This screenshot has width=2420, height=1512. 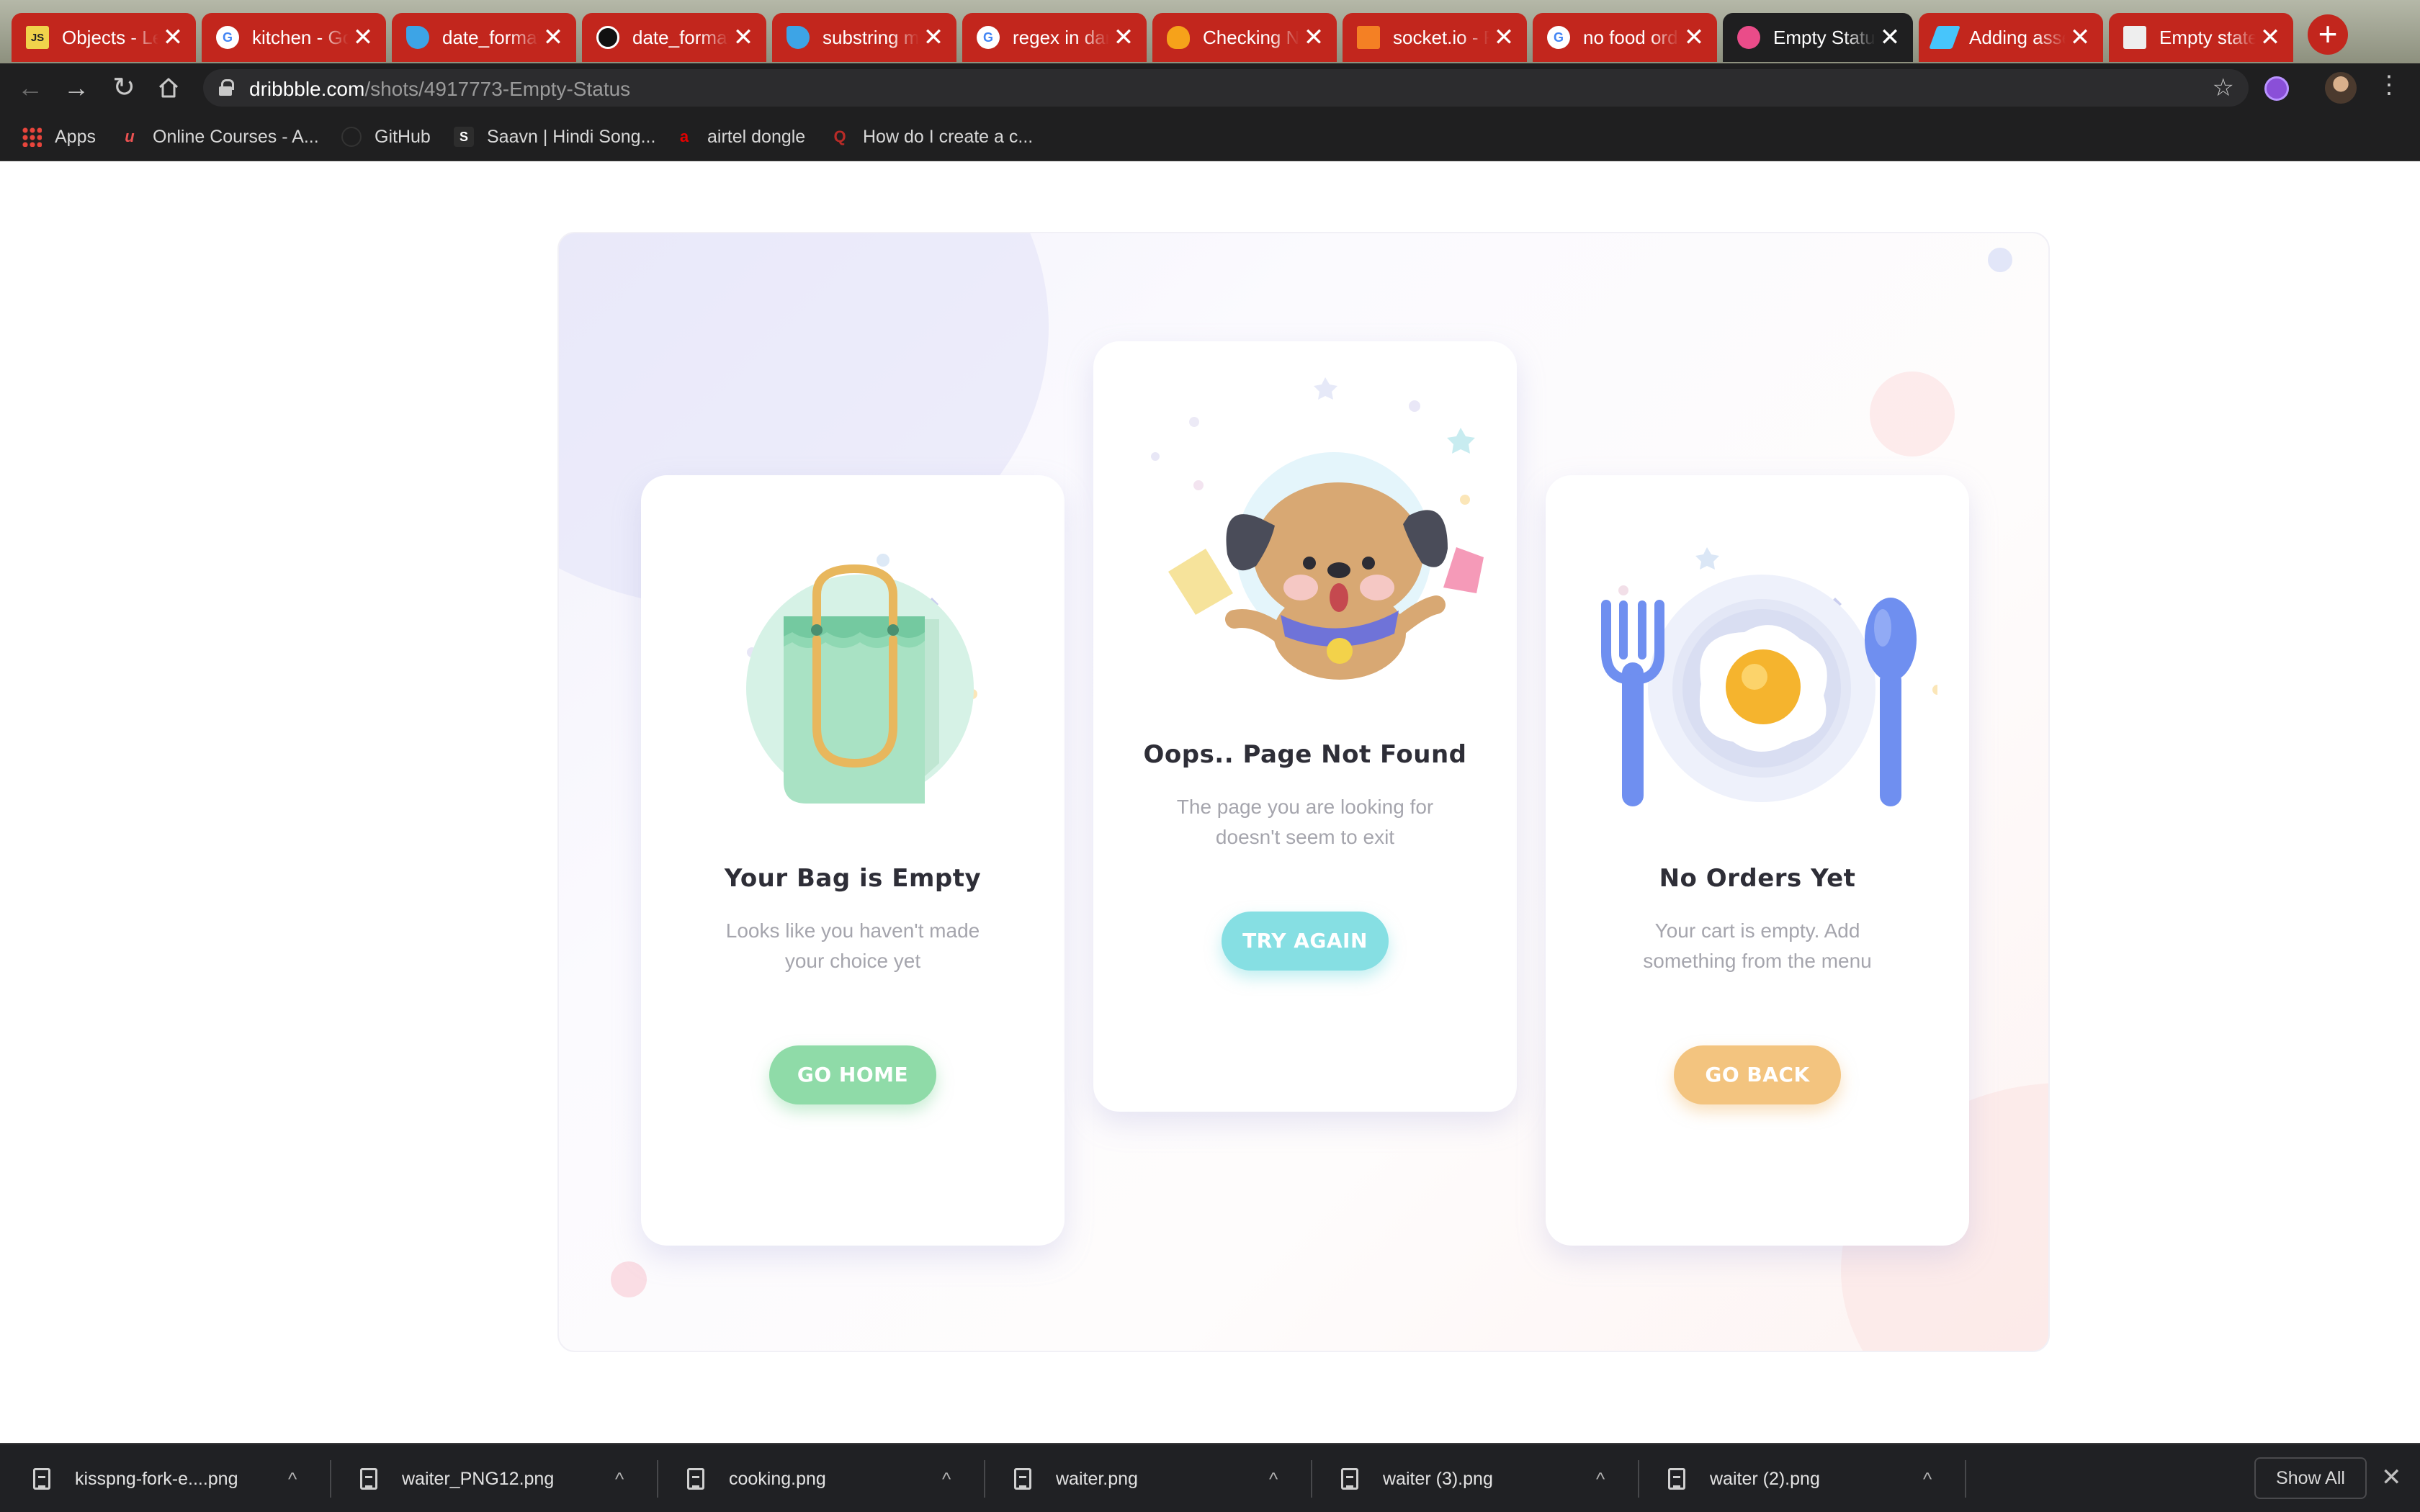 I want to click on quora-icon: Q, so click(x=839, y=136).